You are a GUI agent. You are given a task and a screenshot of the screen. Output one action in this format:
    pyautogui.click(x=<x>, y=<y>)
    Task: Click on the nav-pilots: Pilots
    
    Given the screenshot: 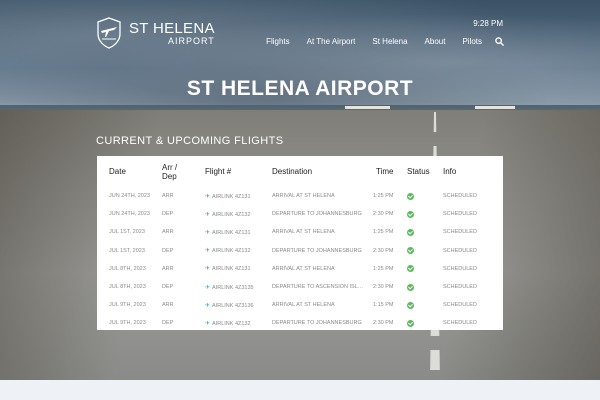 What is the action you would take?
    pyautogui.click(x=472, y=41)
    